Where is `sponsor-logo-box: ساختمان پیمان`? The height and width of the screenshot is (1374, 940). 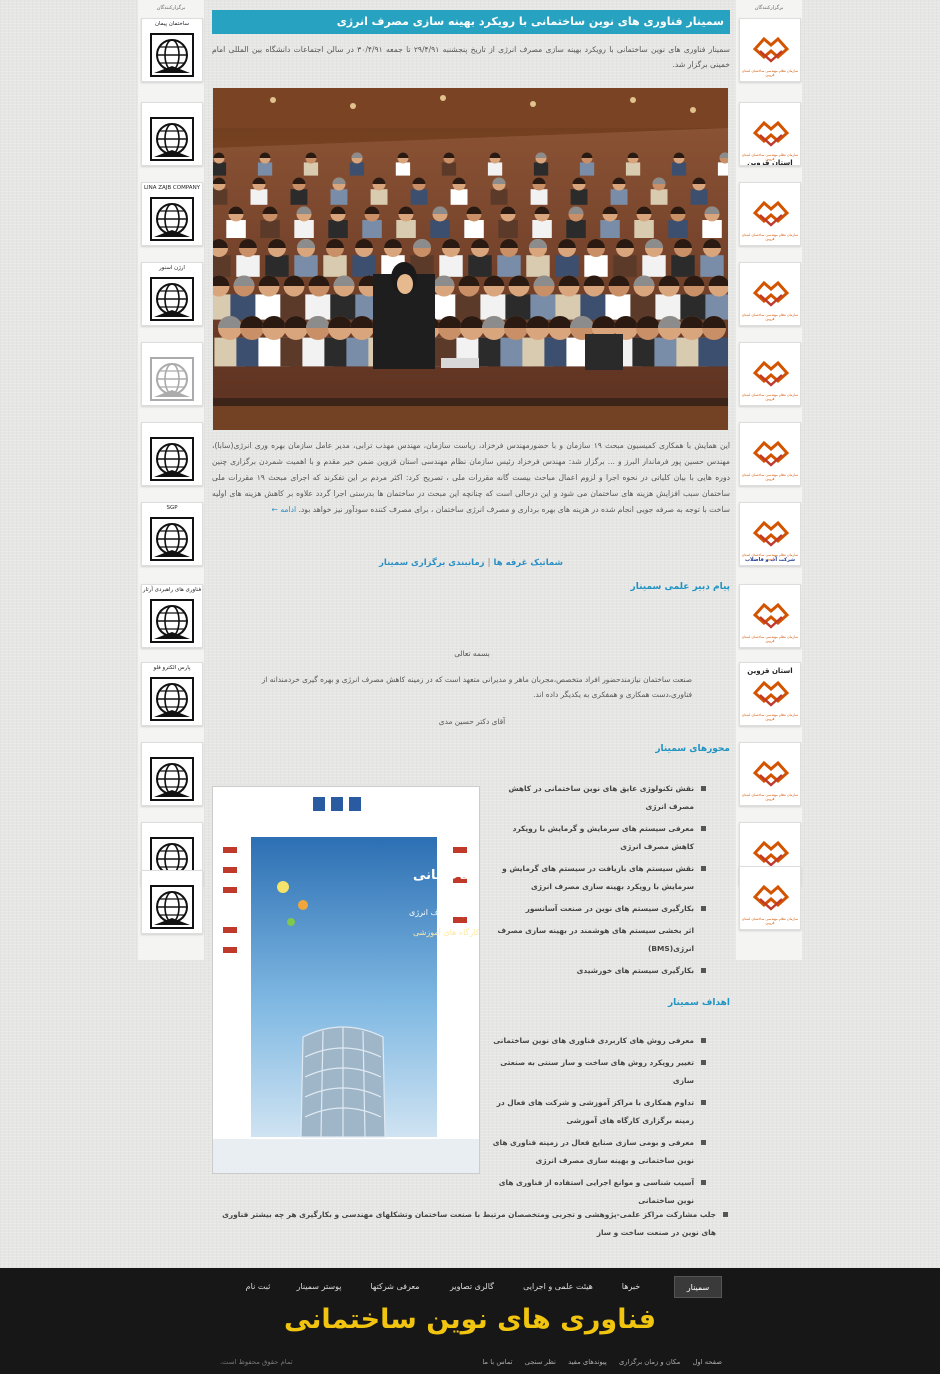 sponsor-logo-box: ساختمان پیمان is located at coordinates (172, 50).